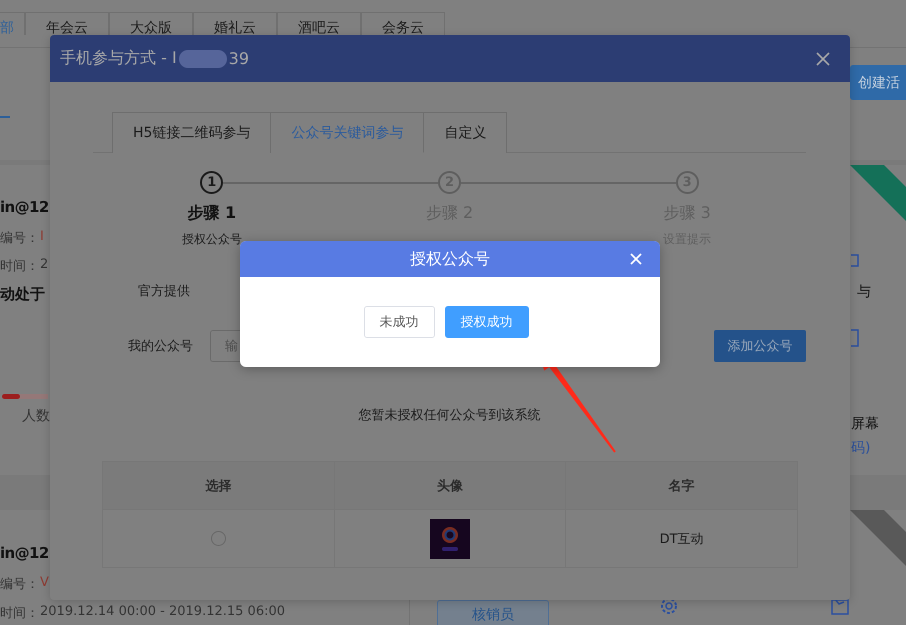 Image resolution: width=906 pixels, height=625 pixels. What do you see at coordinates (466, 132) in the screenshot?
I see `tab: 自定义` at bounding box center [466, 132].